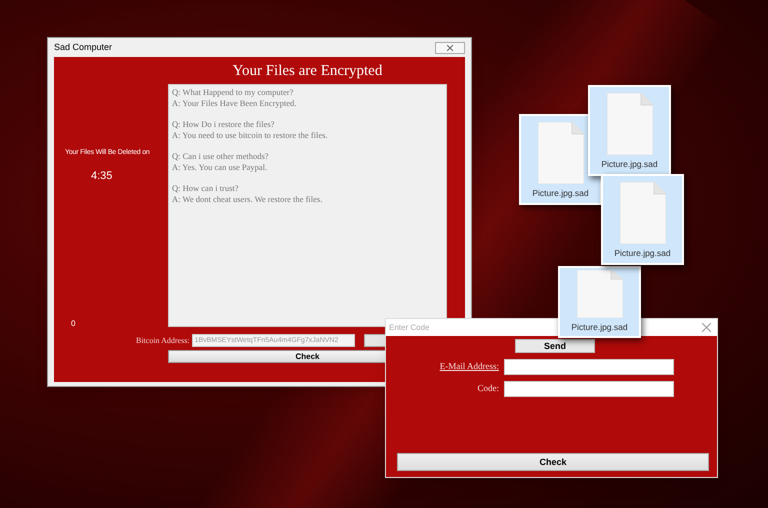  What do you see at coordinates (83, 47) in the screenshot?
I see `window-title: Sad Computer` at bounding box center [83, 47].